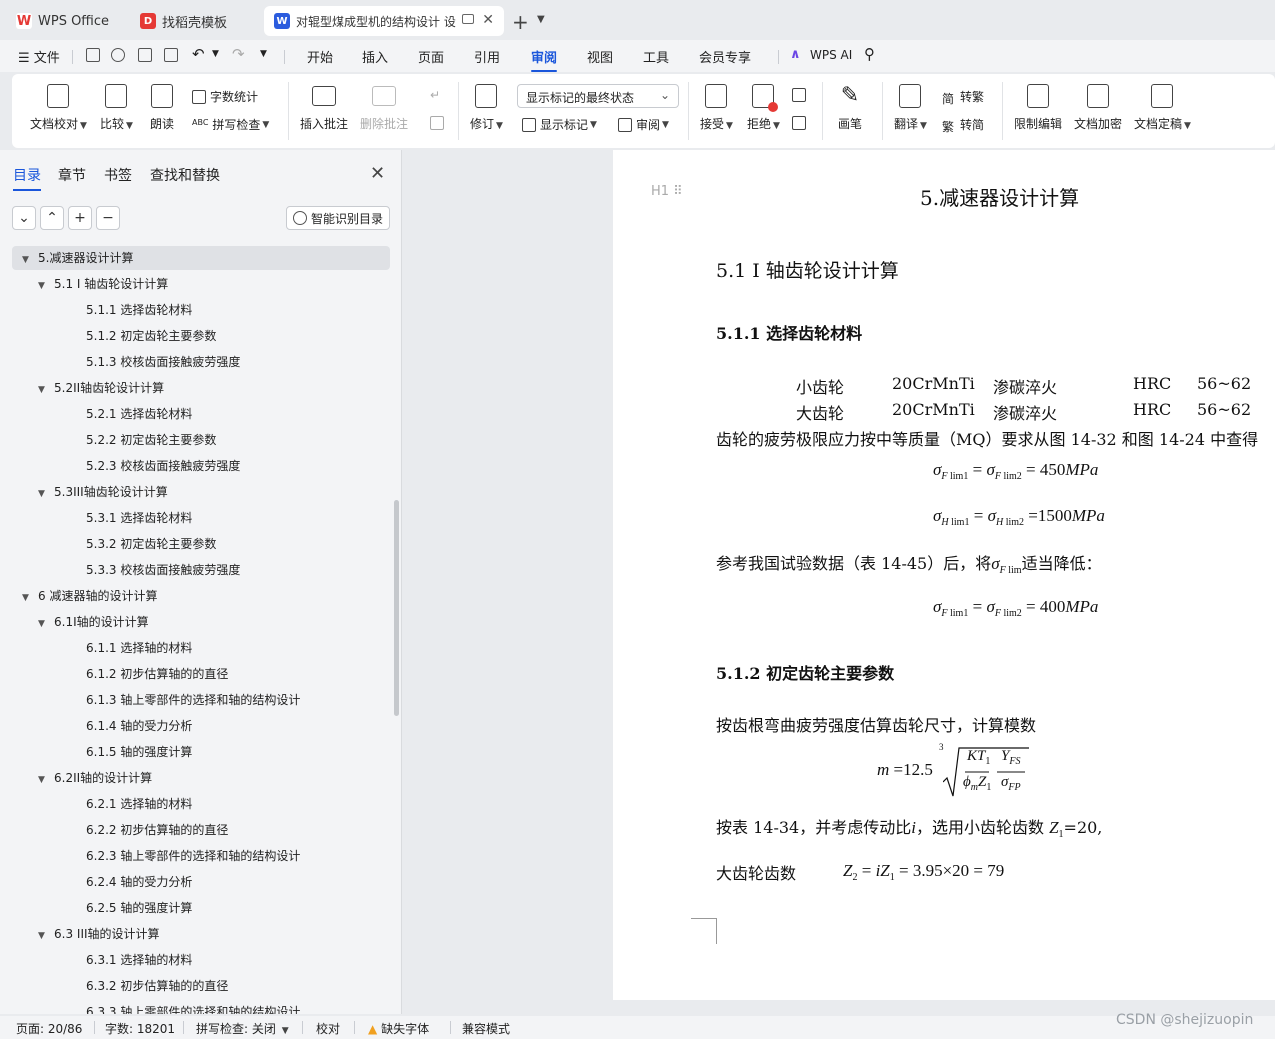 The width and height of the screenshot is (1275, 1039). Describe the element at coordinates (396, 608) in the screenshot. I see `scrollbar` at that location.